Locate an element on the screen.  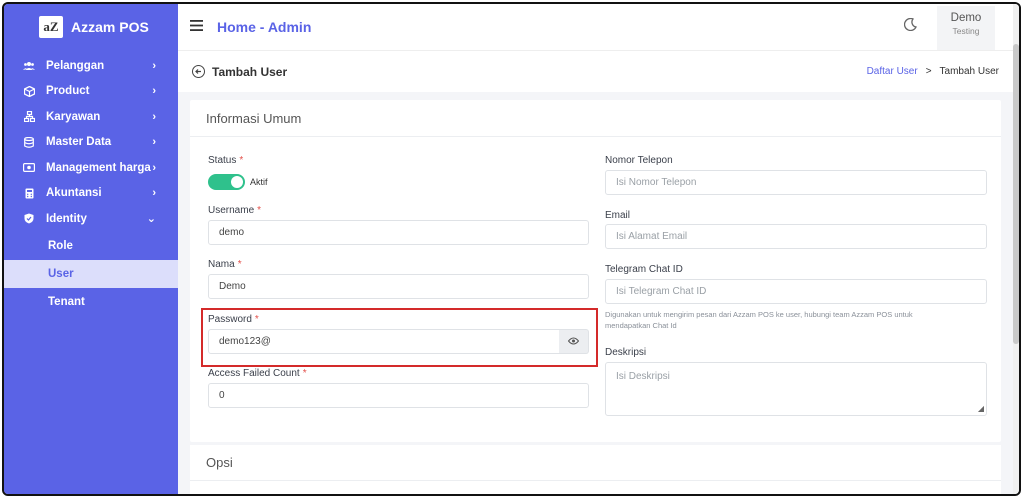
breadcrumb-current: Tambah User is located at coordinates (969, 71).